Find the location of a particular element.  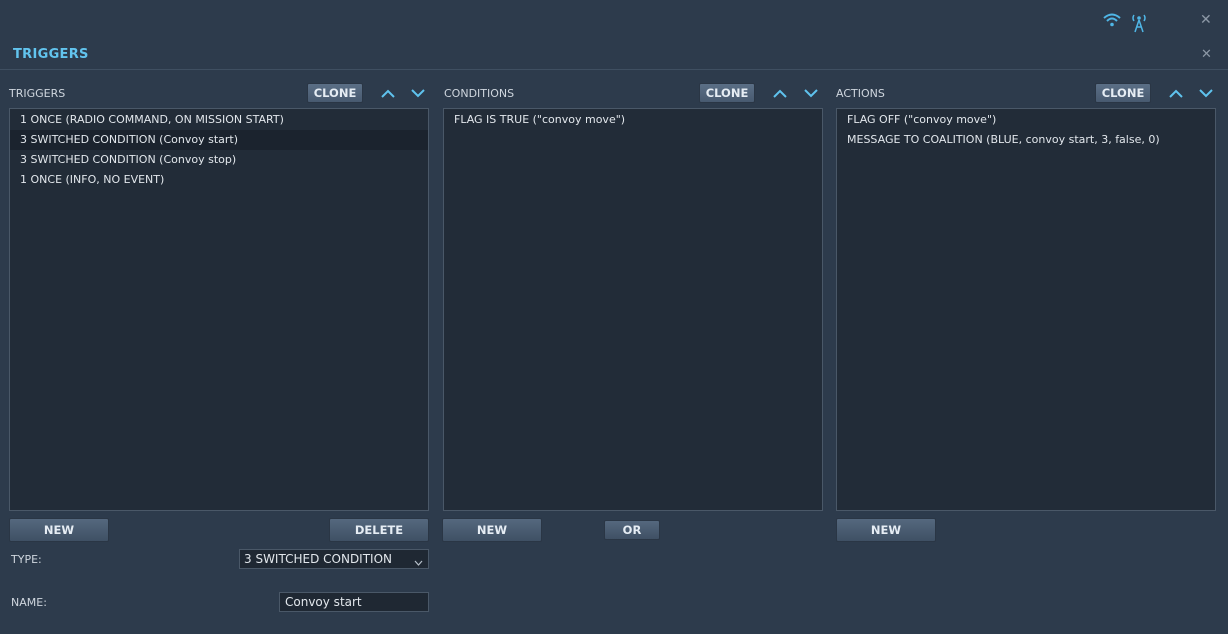

conditions-move-up-icon is located at coordinates (780, 93).